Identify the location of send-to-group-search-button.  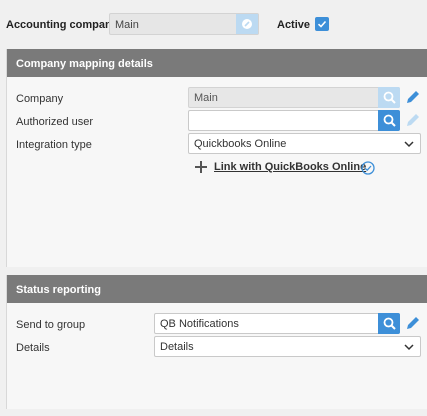
(389, 323).